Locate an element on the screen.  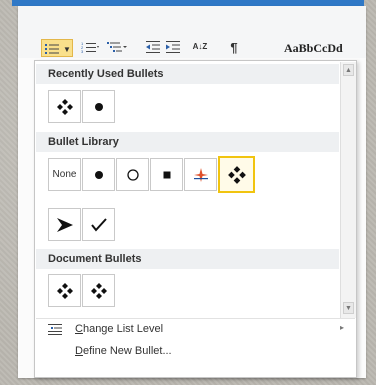
decrease-indent-icon is located at coordinates (153, 47).